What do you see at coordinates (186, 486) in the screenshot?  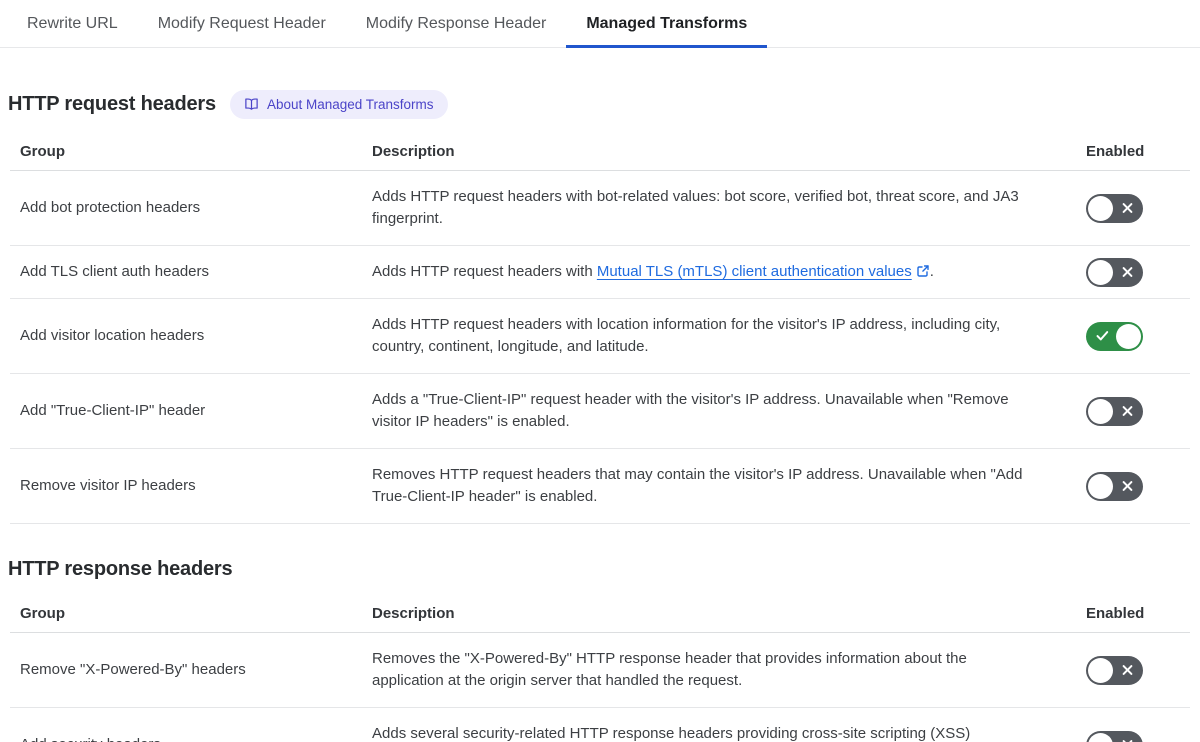 I see `group-cell: Remove visitor IP headers` at bounding box center [186, 486].